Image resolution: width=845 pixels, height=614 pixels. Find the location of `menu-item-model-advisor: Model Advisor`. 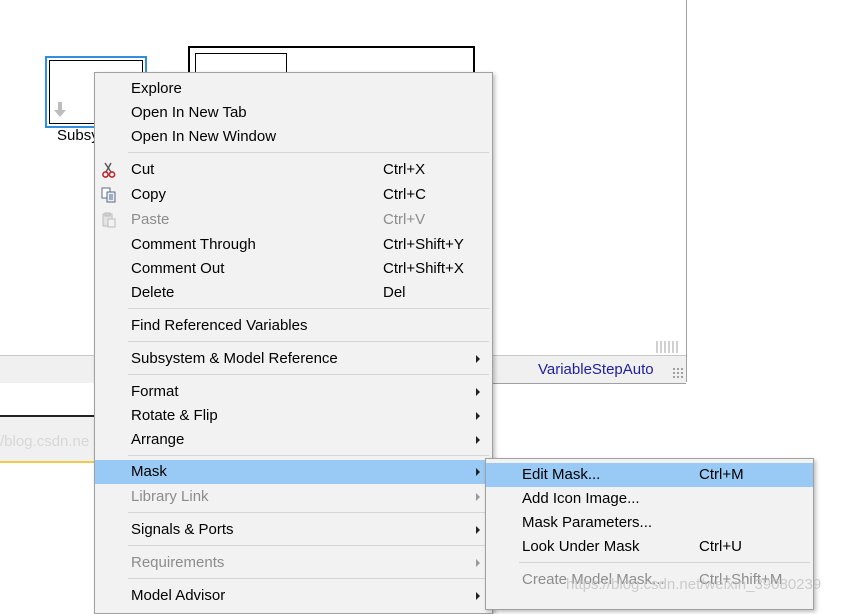

menu-item-model-advisor: Model Advisor is located at coordinates (293, 596).